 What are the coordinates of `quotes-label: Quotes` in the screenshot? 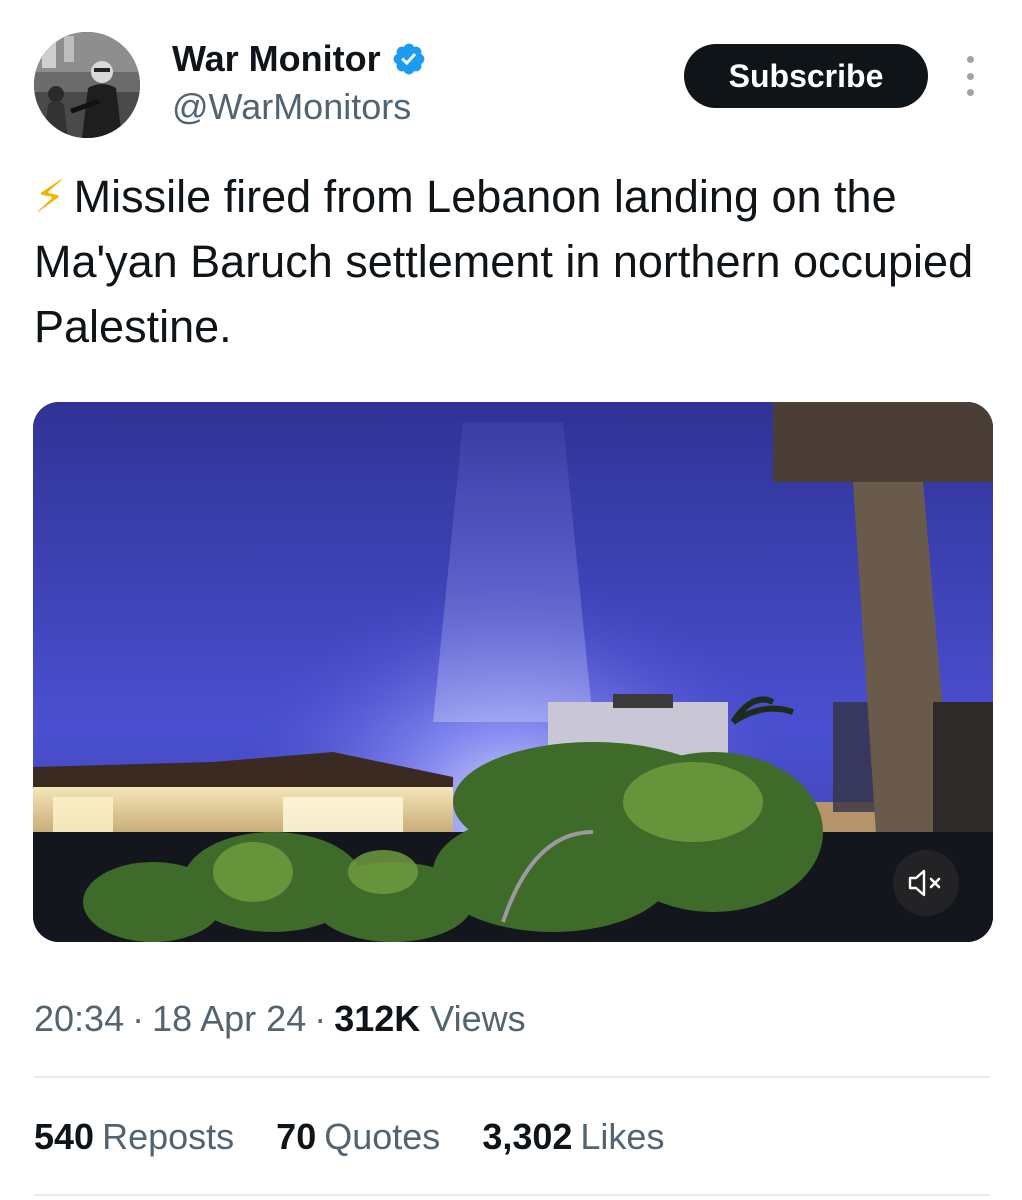 It's located at (382, 1136).